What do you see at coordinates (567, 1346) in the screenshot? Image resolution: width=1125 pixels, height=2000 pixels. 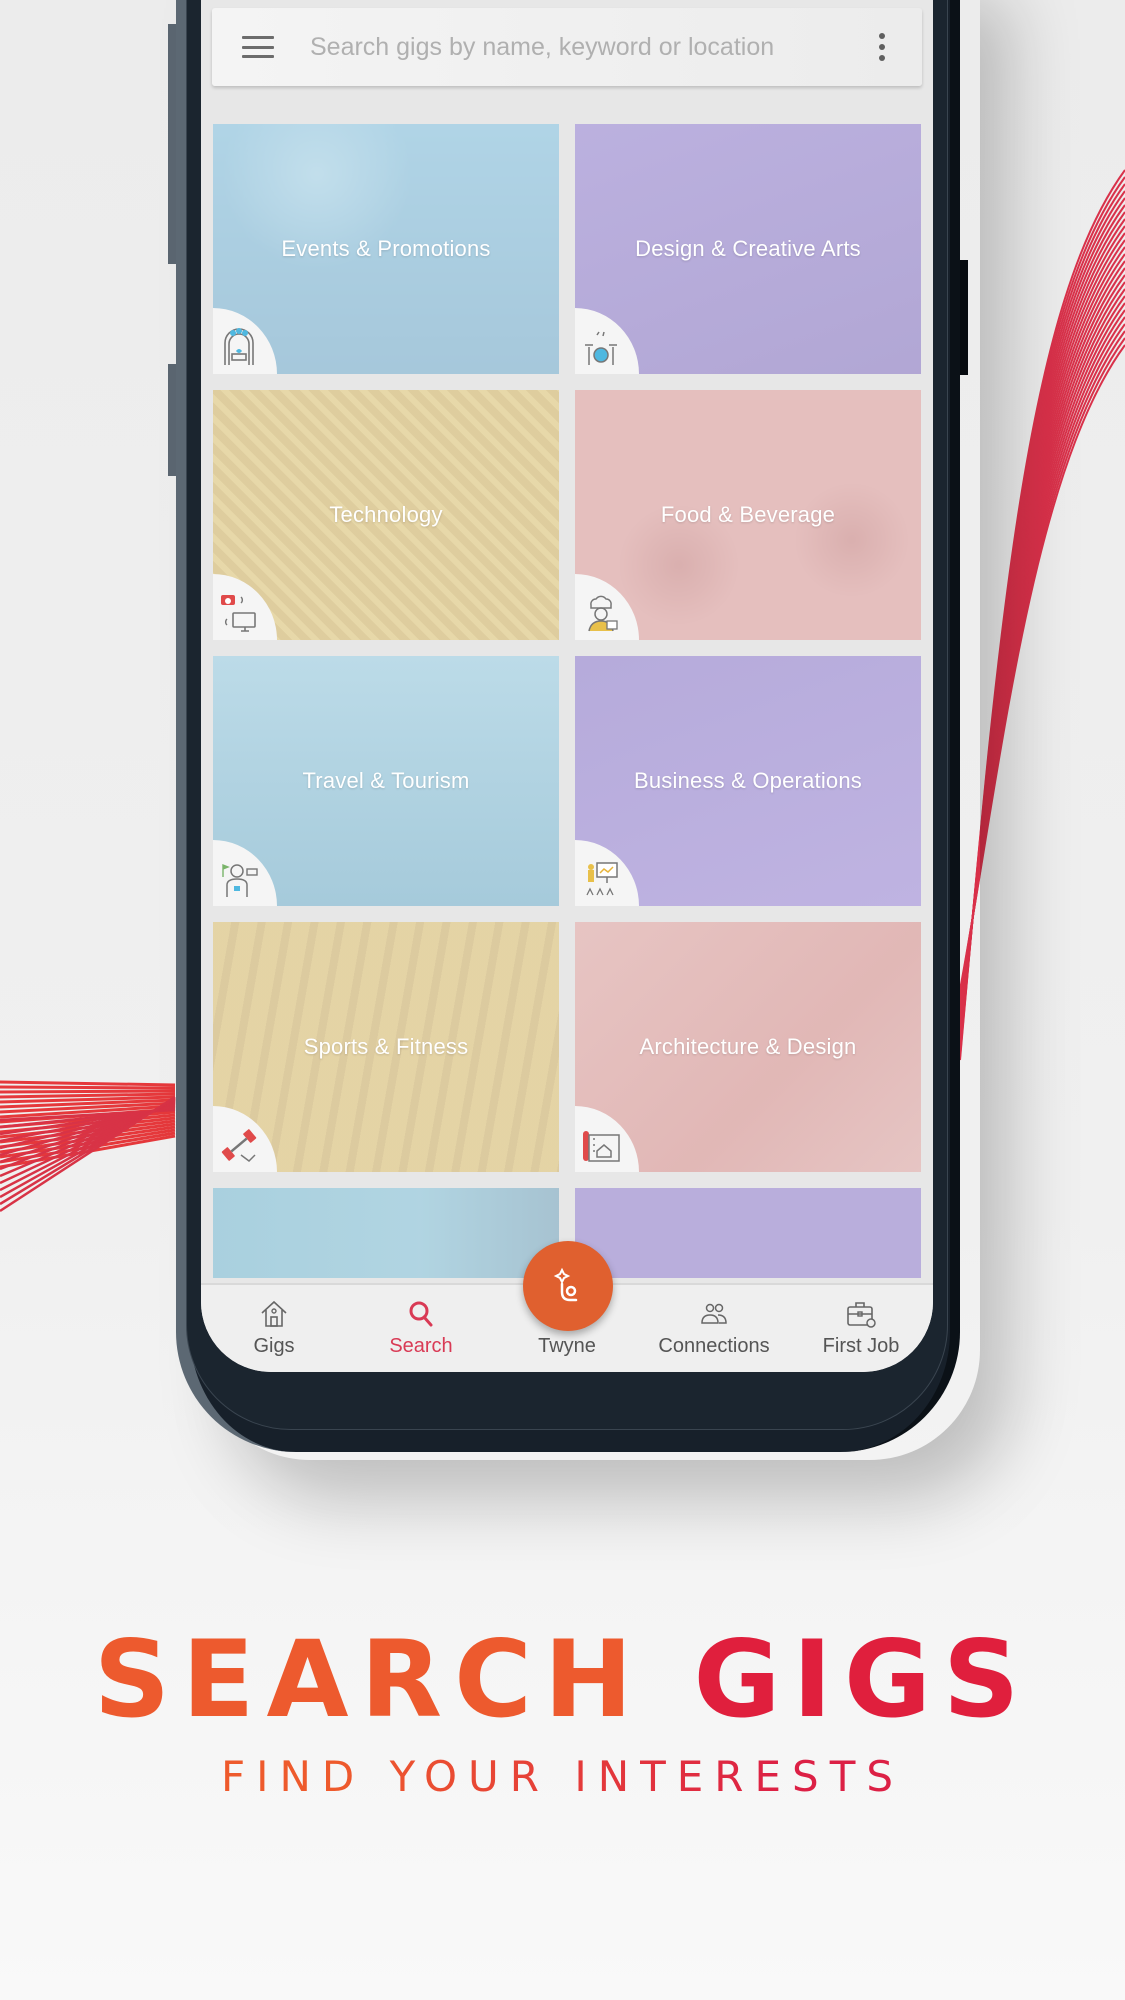 I see `nav-label-twyne: Twyne` at bounding box center [567, 1346].